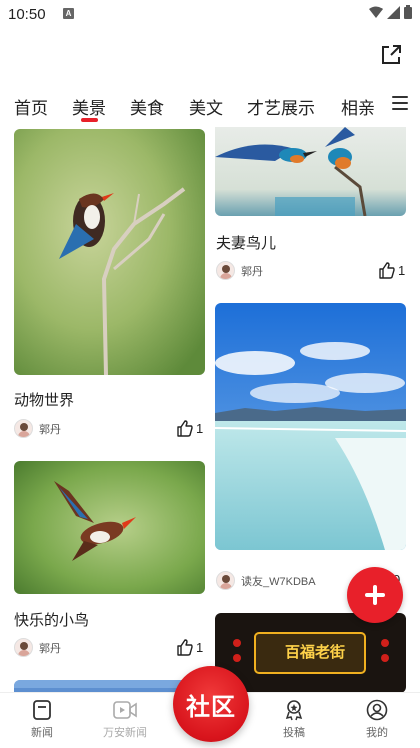 The image size is (420, 748). I want to click on nav-profile: 我的, so click(377, 719).